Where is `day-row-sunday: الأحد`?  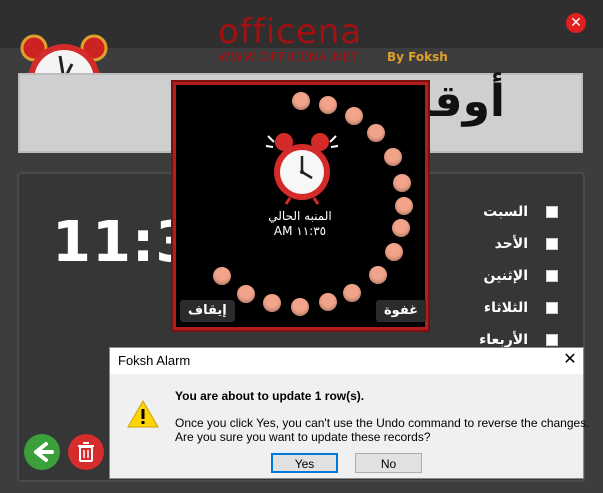 day-row-sunday: الأحد is located at coordinates (526, 244).